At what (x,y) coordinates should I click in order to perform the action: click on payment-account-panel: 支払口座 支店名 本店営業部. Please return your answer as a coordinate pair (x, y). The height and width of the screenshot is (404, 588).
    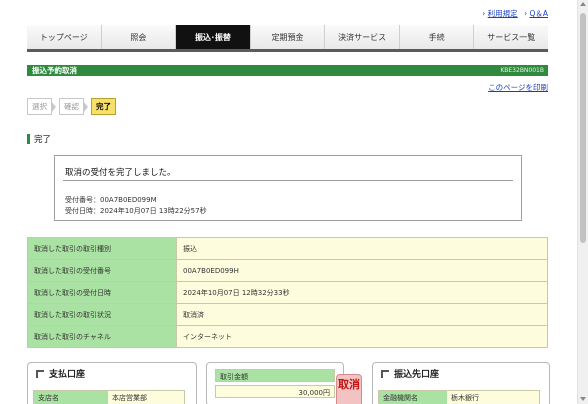
    Looking at the image, I should click on (112, 383).